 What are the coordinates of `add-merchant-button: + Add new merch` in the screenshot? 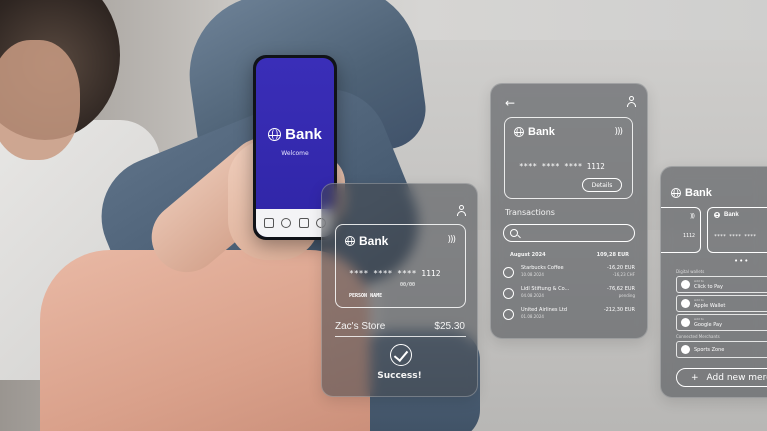 It's located at (721, 377).